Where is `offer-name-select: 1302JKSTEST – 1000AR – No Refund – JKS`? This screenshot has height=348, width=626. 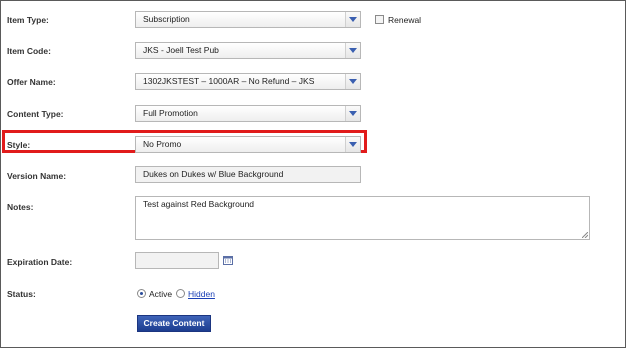
offer-name-select: 1302JKSTEST – 1000AR – No Refund – JKS is located at coordinates (248, 81).